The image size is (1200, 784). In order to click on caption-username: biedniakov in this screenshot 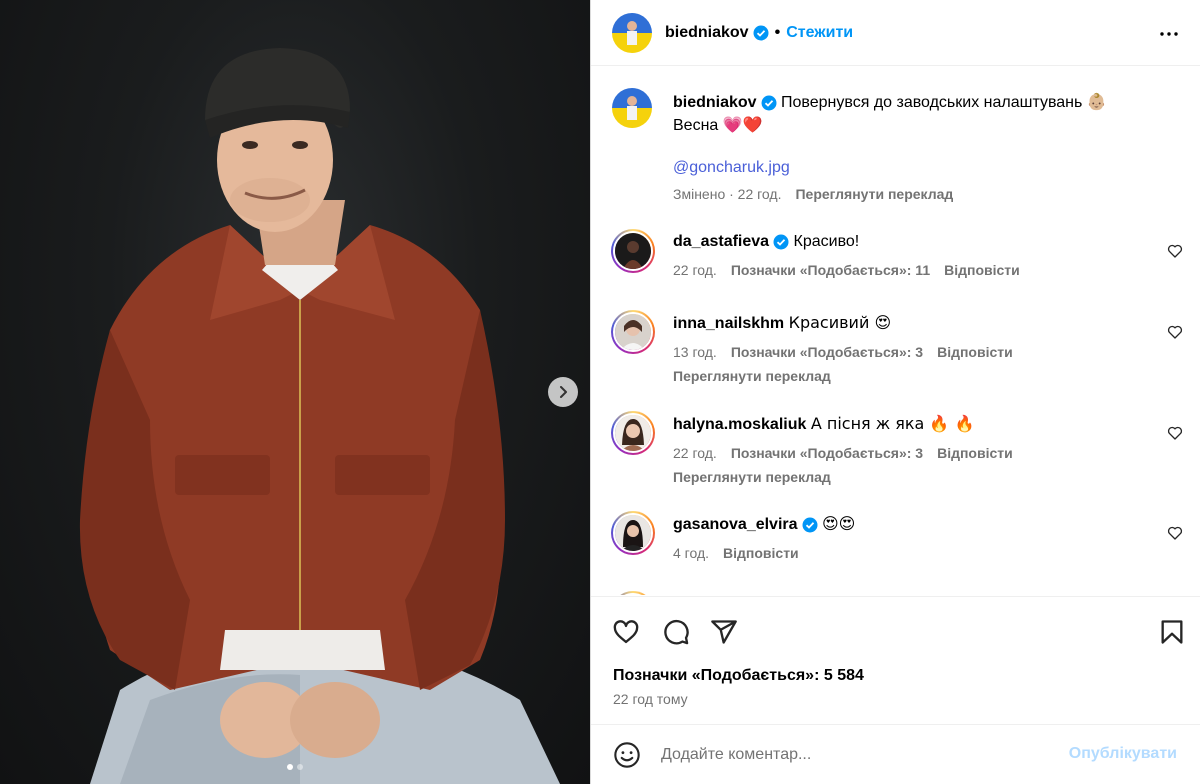, I will do `click(715, 102)`.